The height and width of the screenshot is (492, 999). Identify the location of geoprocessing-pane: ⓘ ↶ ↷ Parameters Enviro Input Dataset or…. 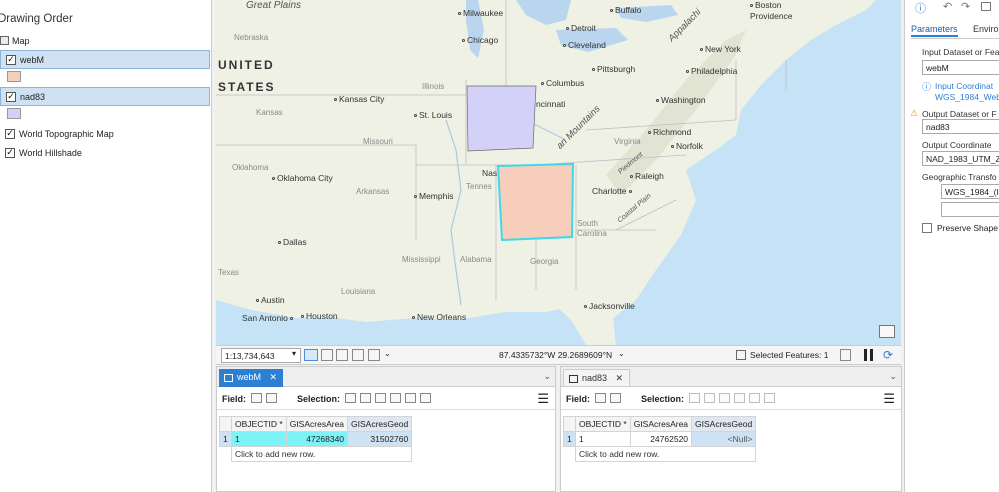
(951, 246).